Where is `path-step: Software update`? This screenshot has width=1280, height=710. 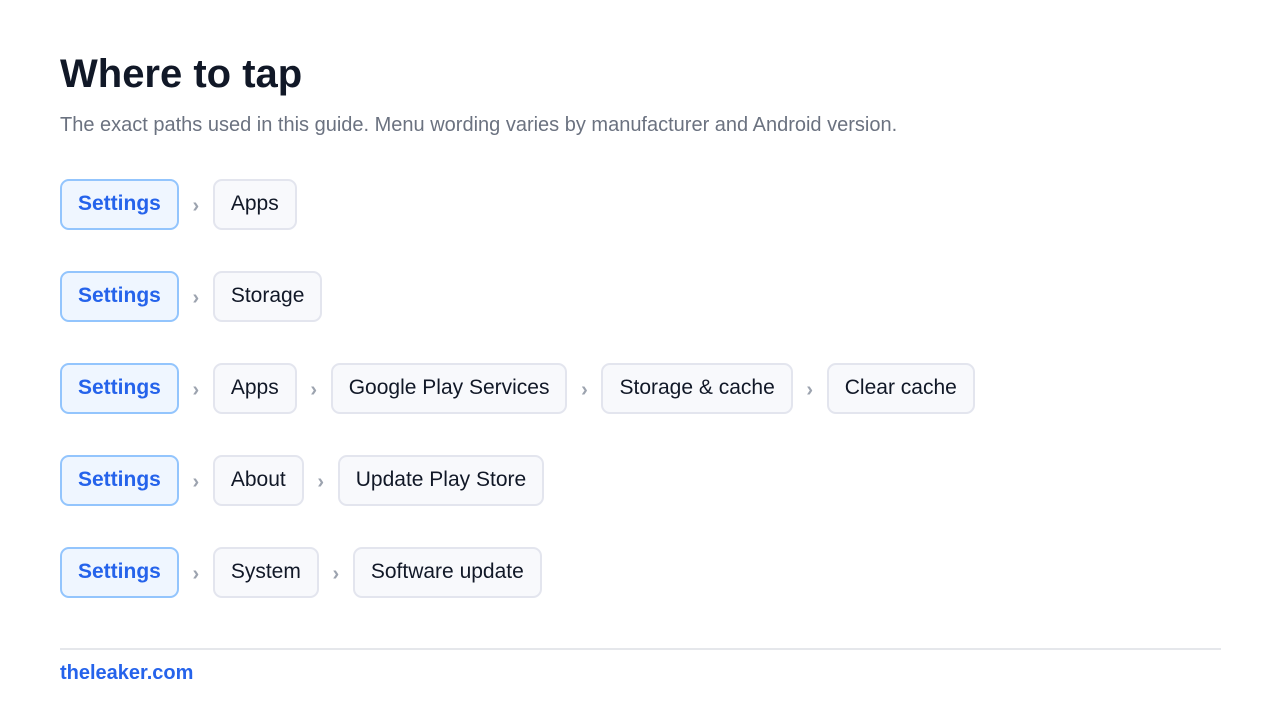 path-step: Software update is located at coordinates (447, 572).